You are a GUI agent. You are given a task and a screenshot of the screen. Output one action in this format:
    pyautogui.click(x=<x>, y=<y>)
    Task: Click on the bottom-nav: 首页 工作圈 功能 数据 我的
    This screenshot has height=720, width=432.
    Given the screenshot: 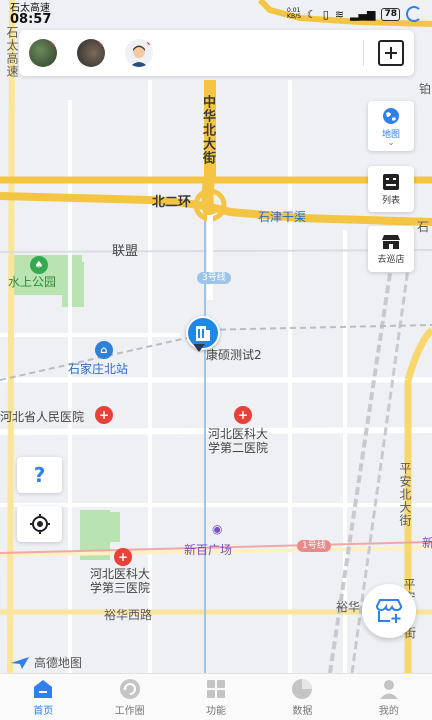 What is the action you would take?
    pyautogui.click(x=216, y=696)
    